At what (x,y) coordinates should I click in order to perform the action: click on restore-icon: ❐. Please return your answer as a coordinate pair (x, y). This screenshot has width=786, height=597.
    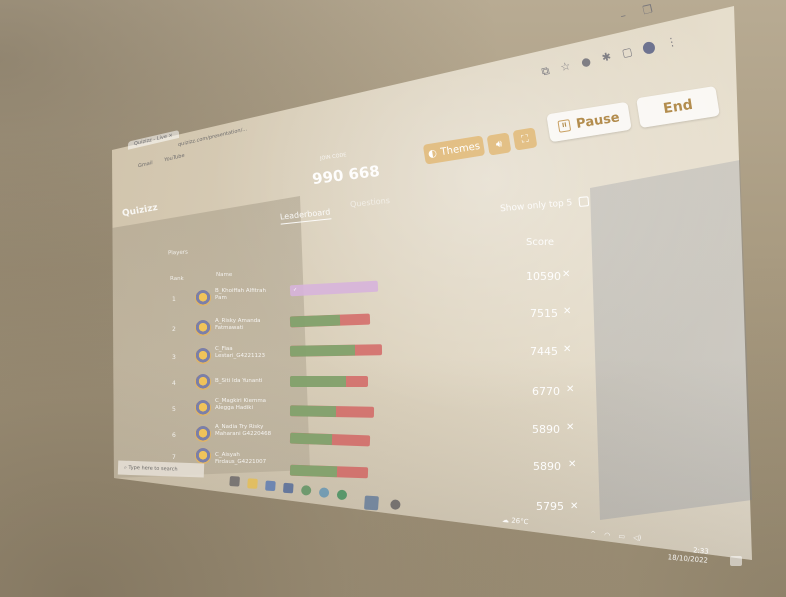
    Looking at the image, I should click on (647, 9).